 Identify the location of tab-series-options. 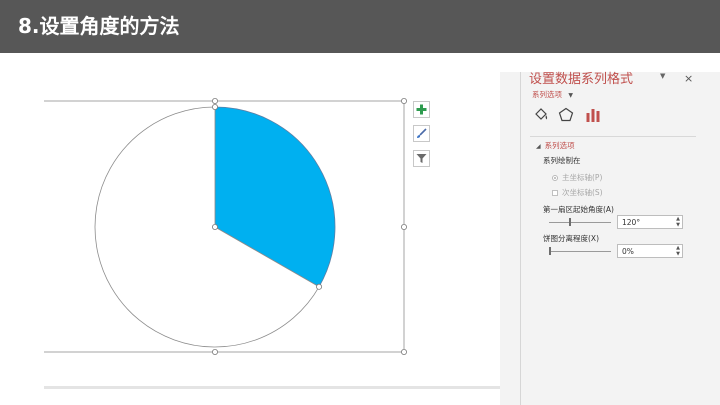
(593, 117).